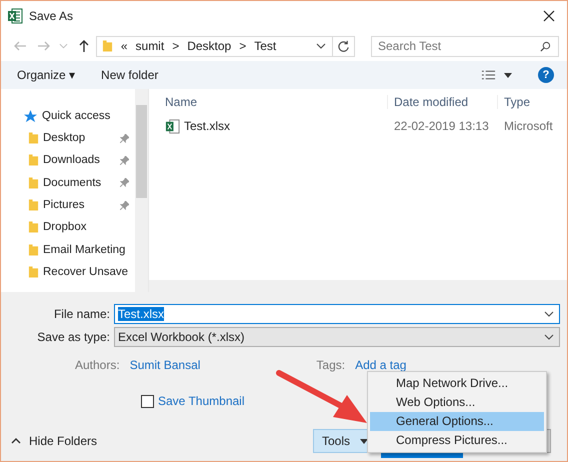 Image resolution: width=568 pixels, height=462 pixels. I want to click on nav-item: Pictures, so click(81, 205).